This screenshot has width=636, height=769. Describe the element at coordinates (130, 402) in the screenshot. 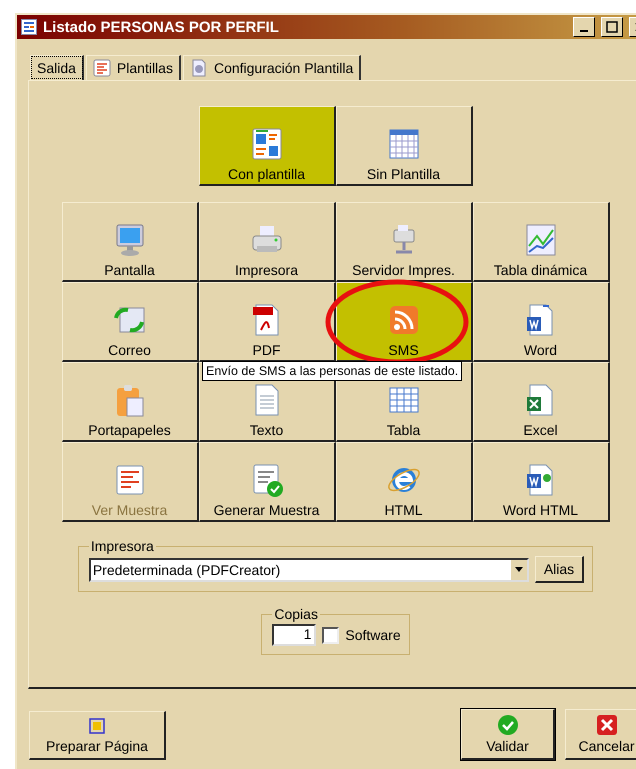

I see `output-option: Portapapeles` at that location.